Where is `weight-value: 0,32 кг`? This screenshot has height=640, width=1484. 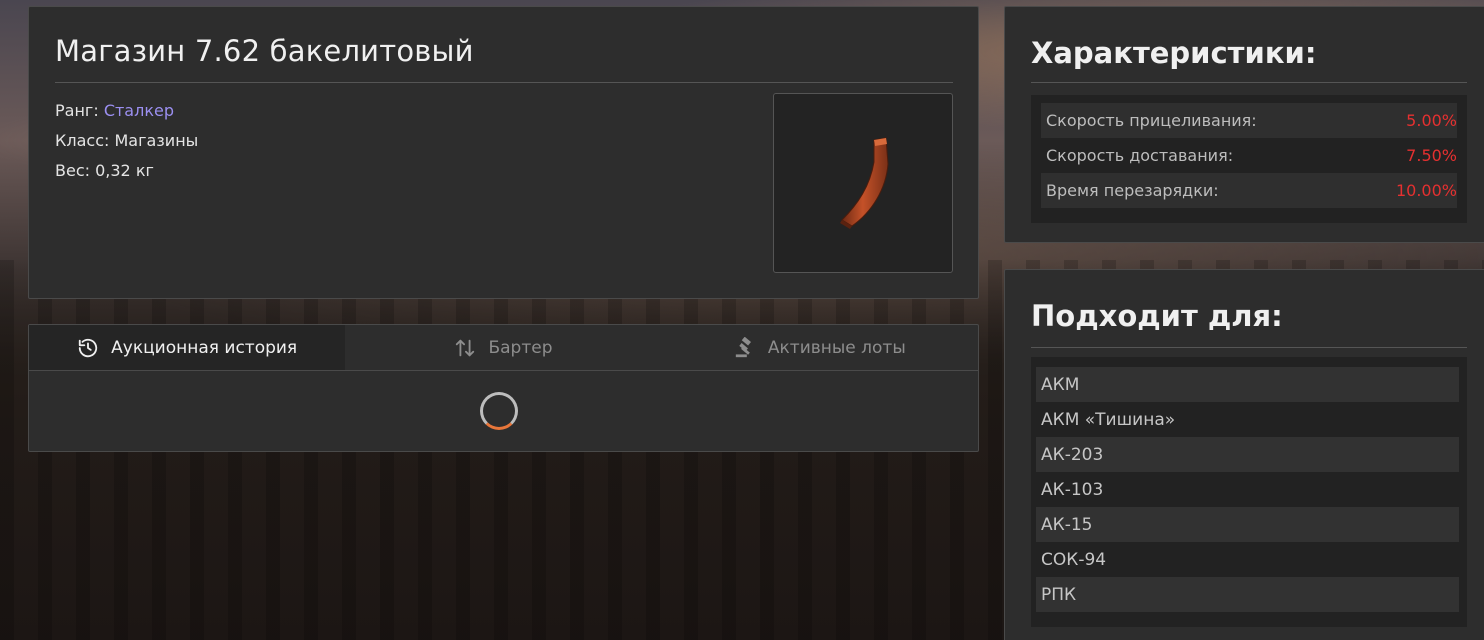
weight-value: 0,32 кг is located at coordinates (124, 170).